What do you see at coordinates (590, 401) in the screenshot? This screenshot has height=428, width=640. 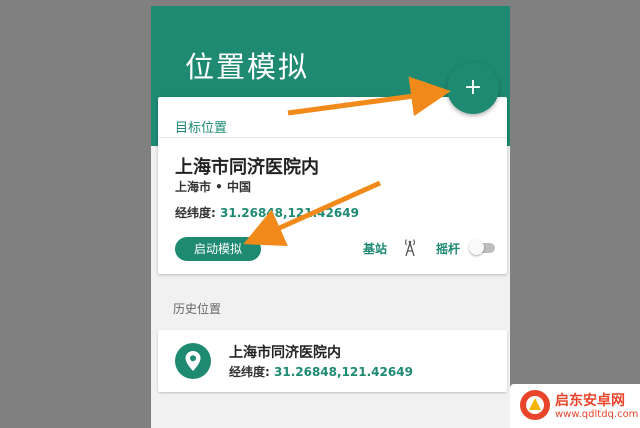 I see `watermark-title: 启东安卓网` at bounding box center [590, 401].